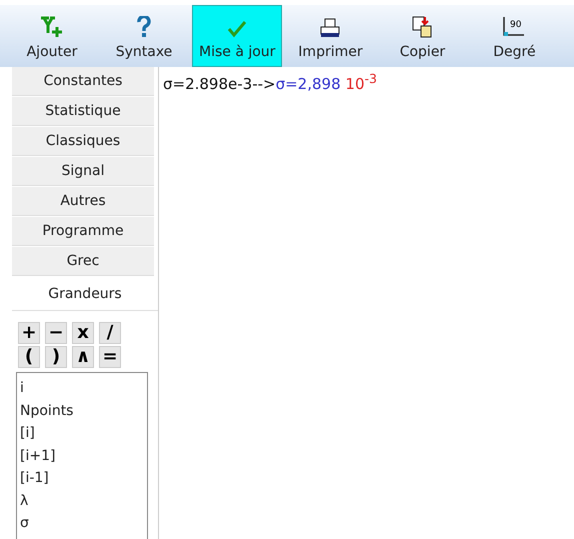 The height and width of the screenshot is (539, 574). I want to click on copy-icon, so click(422, 27).